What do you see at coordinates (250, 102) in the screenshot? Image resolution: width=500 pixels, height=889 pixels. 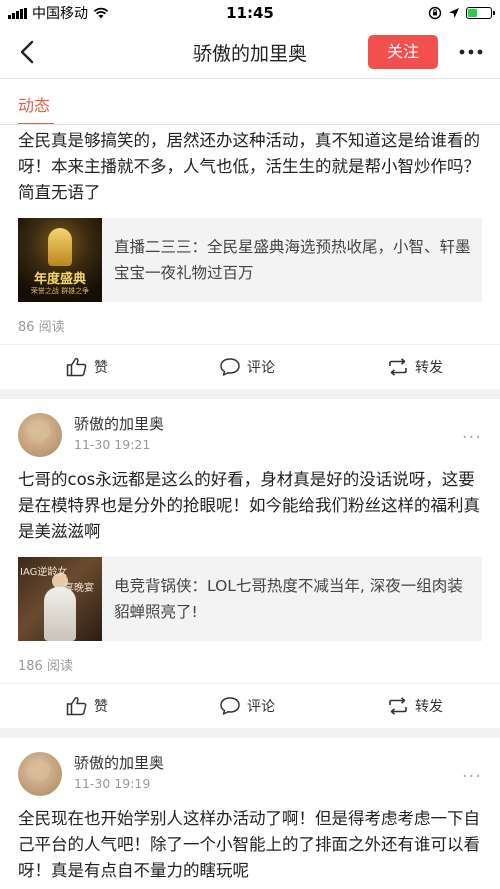 I see `tab-bar: 动态` at bounding box center [250, 102].